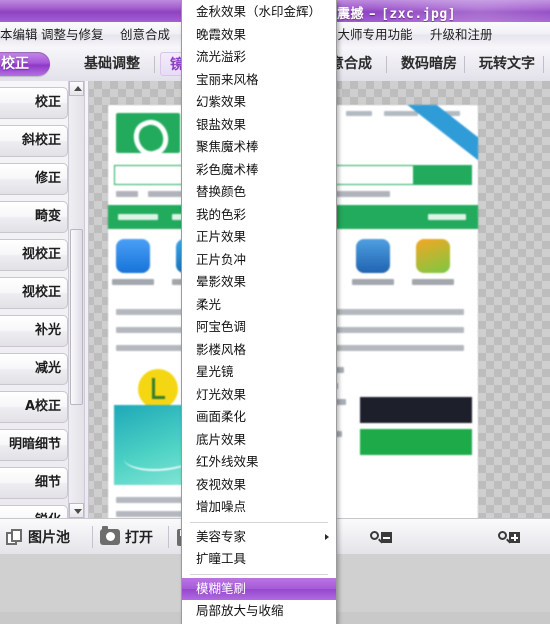 Image resolution: width=550 pixels, height=624 pixels. Describe the element at coordinates (221, 34) in the screenshot. I see `menu-item-label: 晚霞效果` at that location.